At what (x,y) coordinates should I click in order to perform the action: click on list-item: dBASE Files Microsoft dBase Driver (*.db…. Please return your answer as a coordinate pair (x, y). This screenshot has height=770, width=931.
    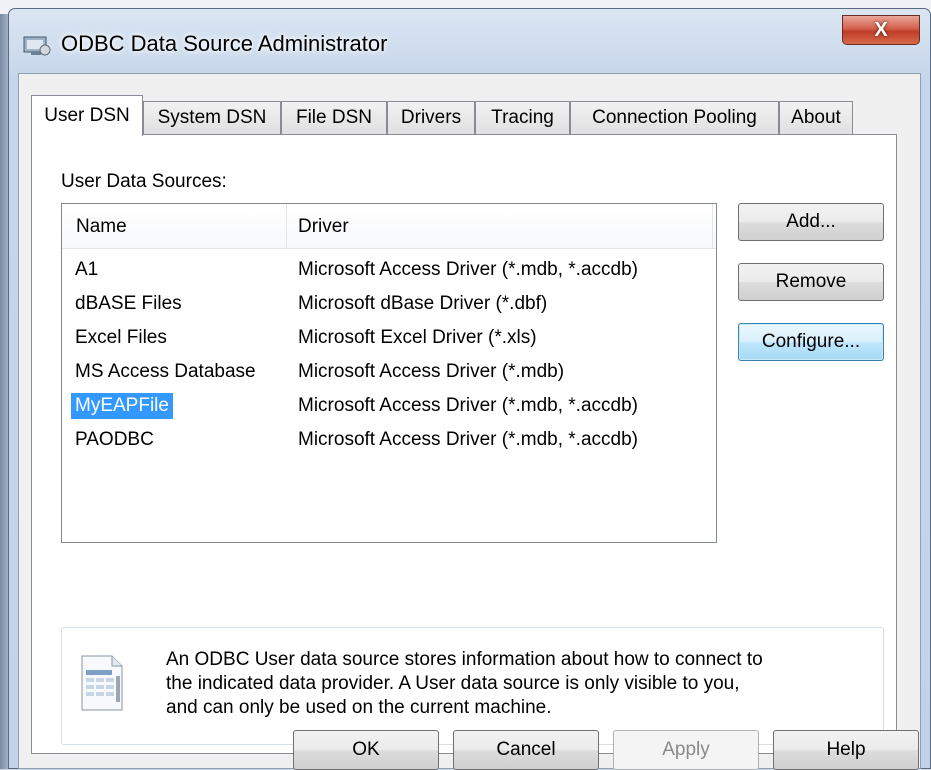
    Looking at the image, I should click on (387, 305).